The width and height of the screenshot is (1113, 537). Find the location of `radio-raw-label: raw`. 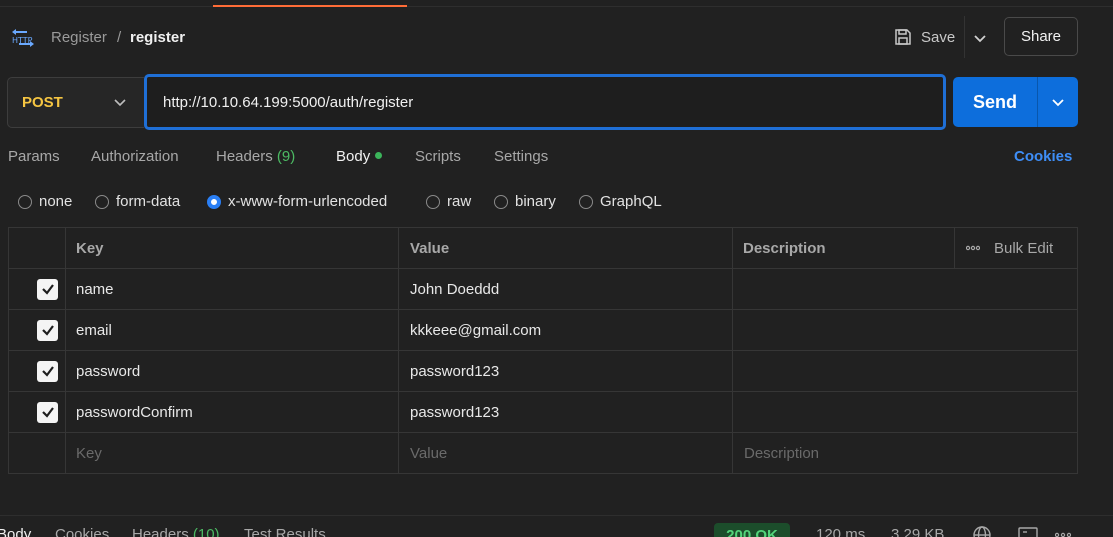

radio-raw-label: raw is located at coordinates (459, 201).